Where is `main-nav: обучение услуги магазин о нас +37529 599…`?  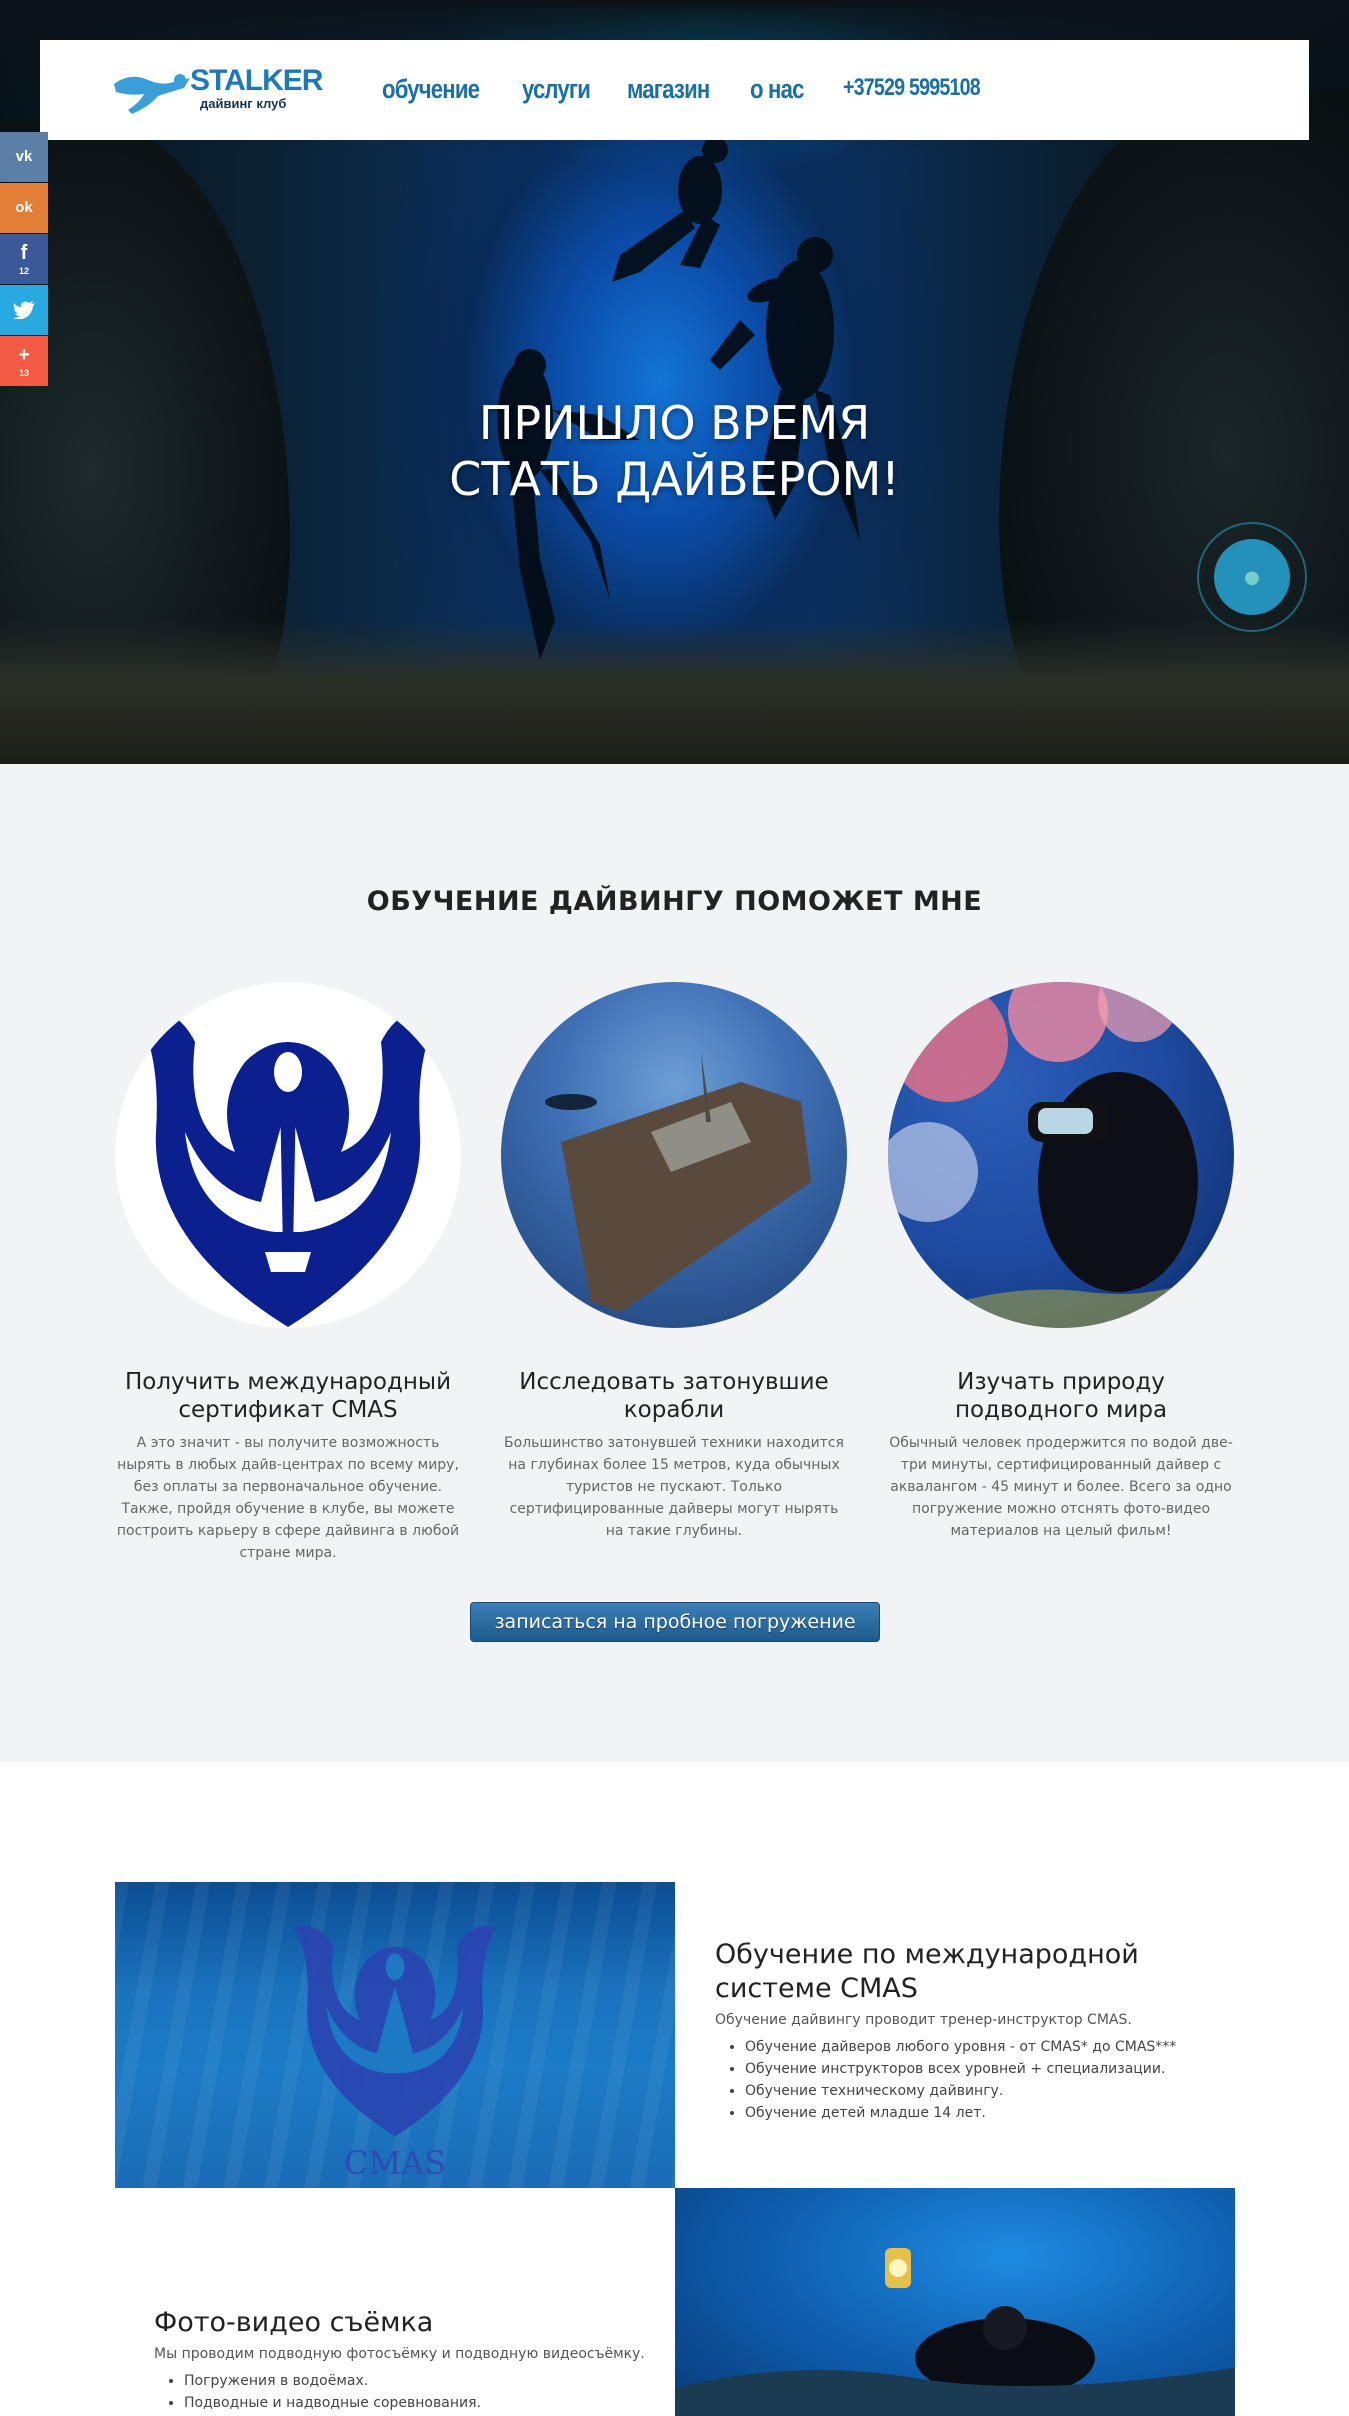
main-nav: обучение услуги магазин о нас +37529 599… is located at coordinates (696, 89).